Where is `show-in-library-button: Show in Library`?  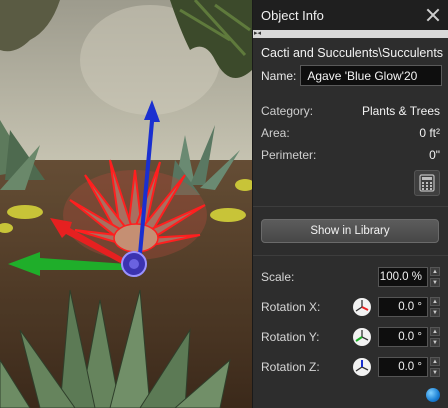
show-in-library-button: Show in Library is located at coordinates (350, 231).